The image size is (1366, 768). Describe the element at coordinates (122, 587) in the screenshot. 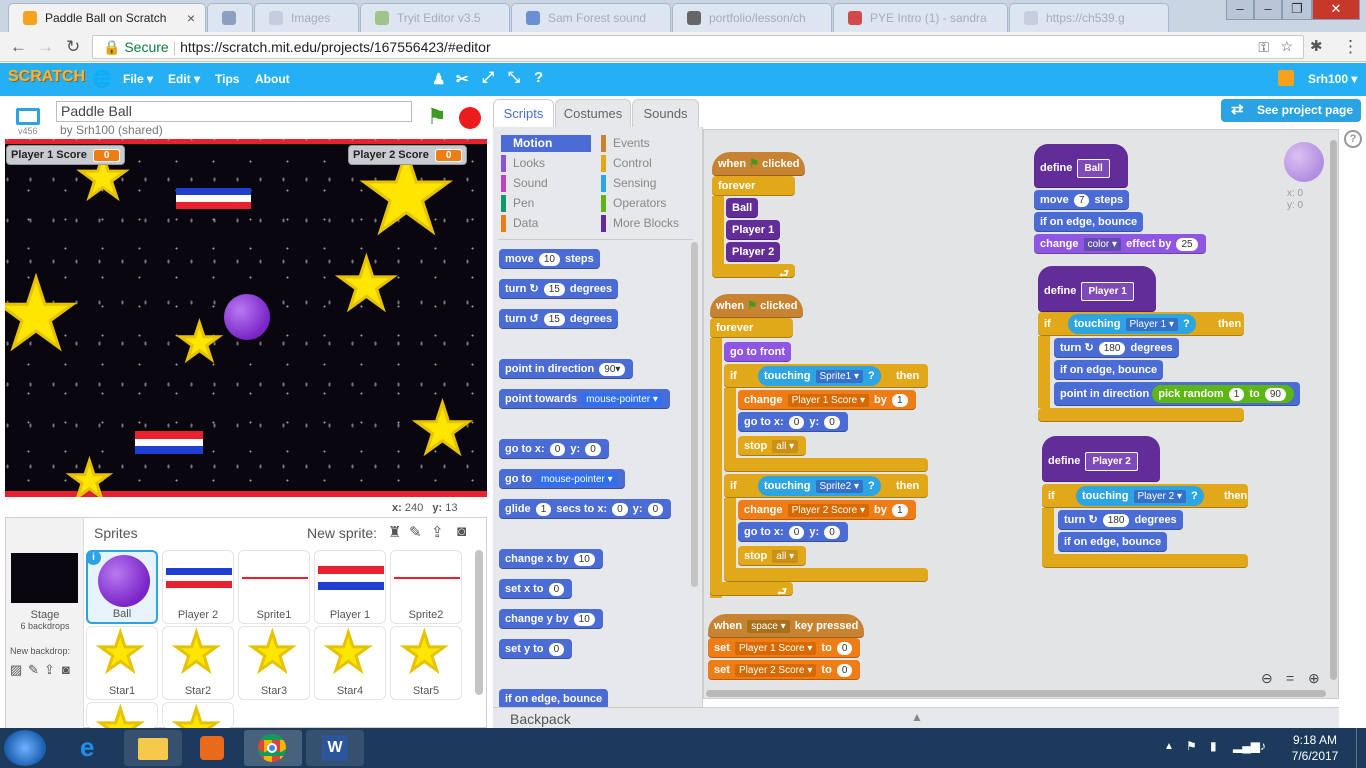

I see `sprite-tile-ball: i Ball` at that location.